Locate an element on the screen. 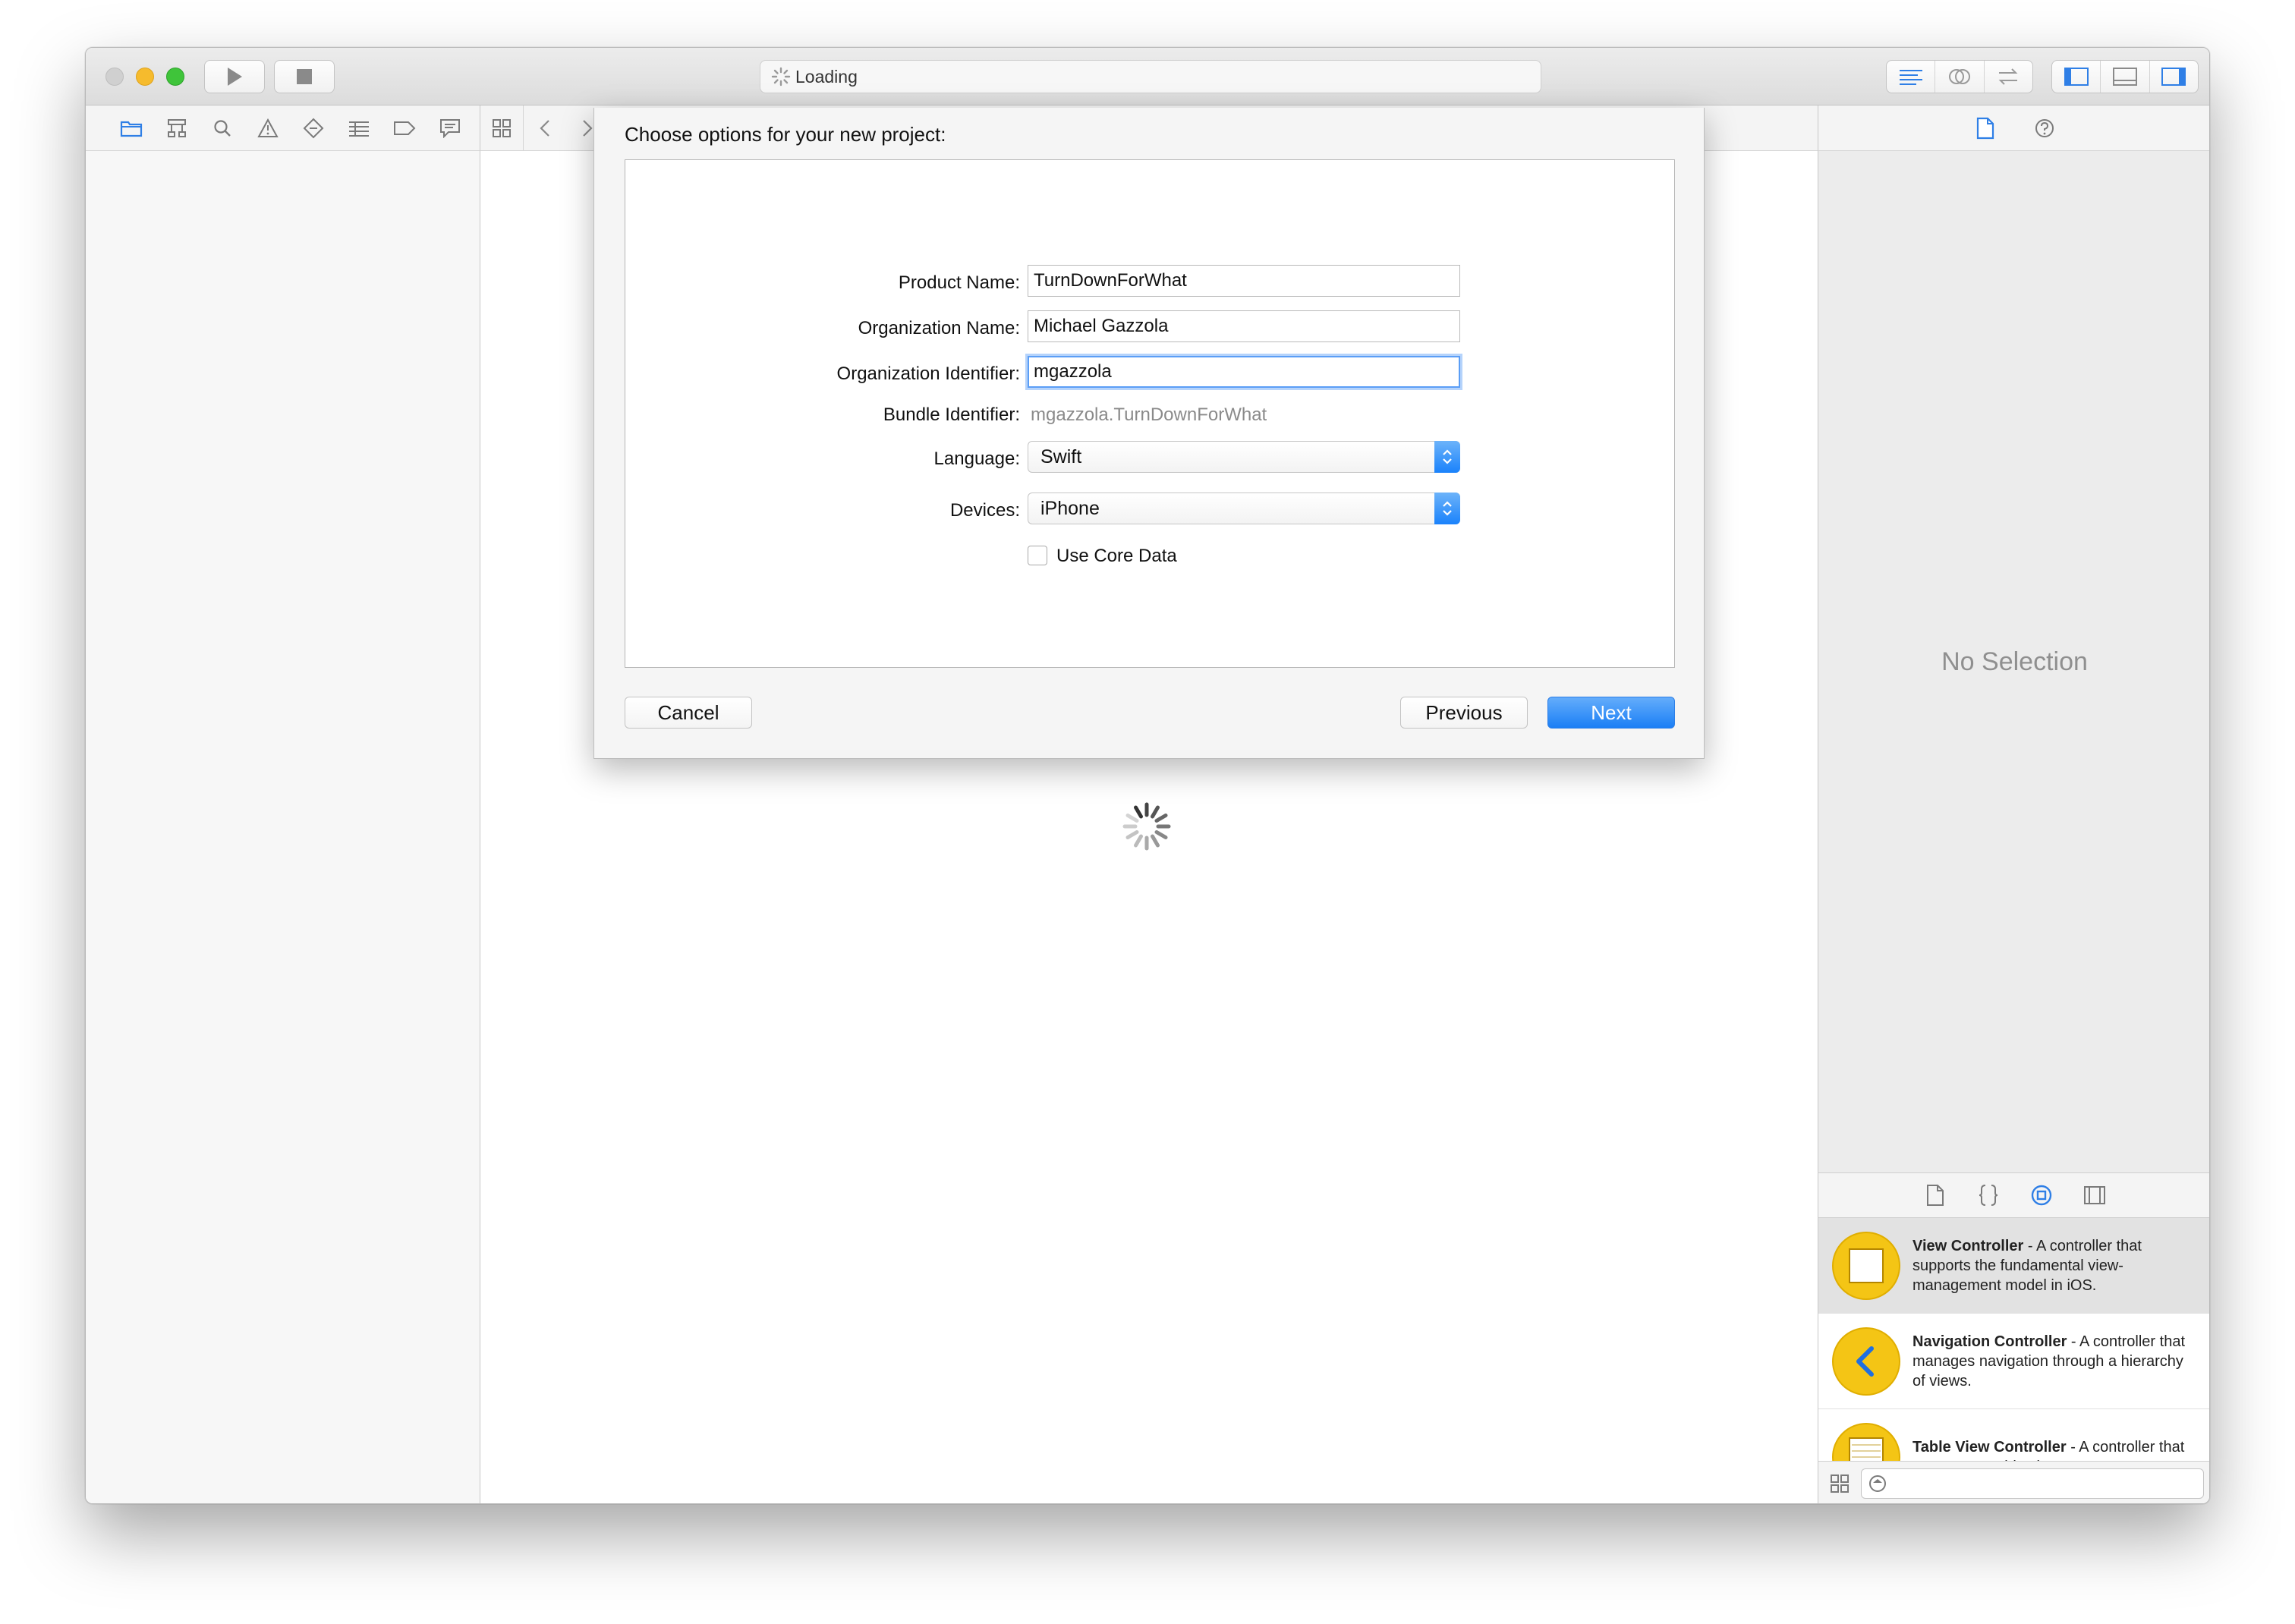 This screenshot has height=1624, width=2295. language-popup-value: Swift is located at coordinates (1061, 456).